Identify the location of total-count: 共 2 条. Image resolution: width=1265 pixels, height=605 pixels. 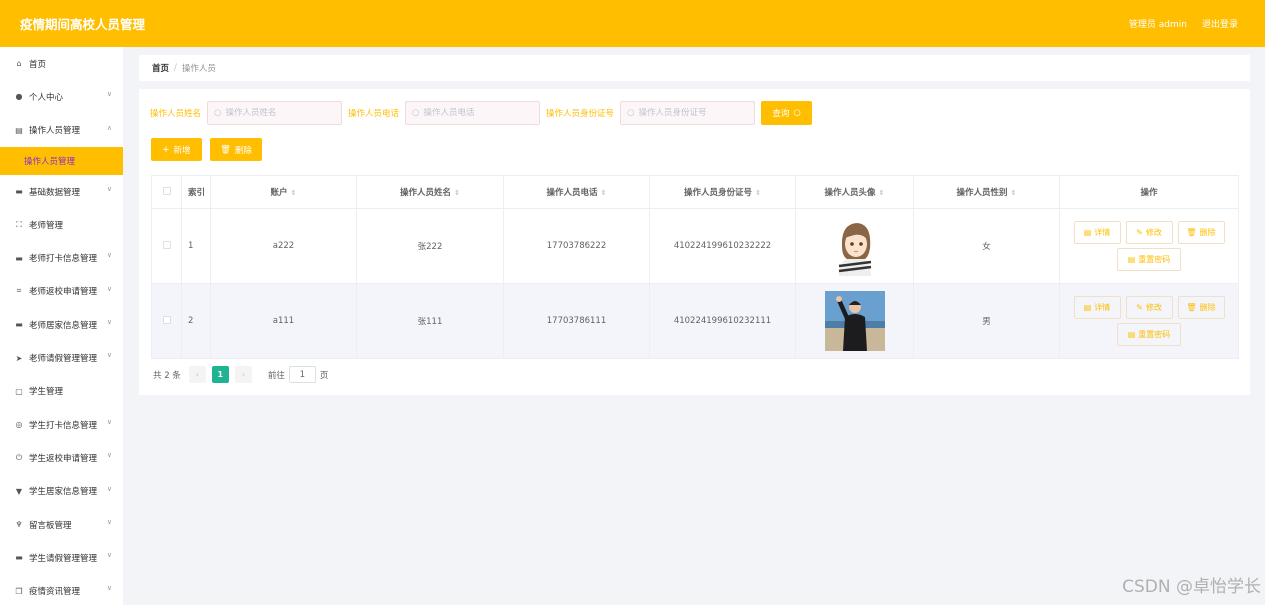
(167, 375).